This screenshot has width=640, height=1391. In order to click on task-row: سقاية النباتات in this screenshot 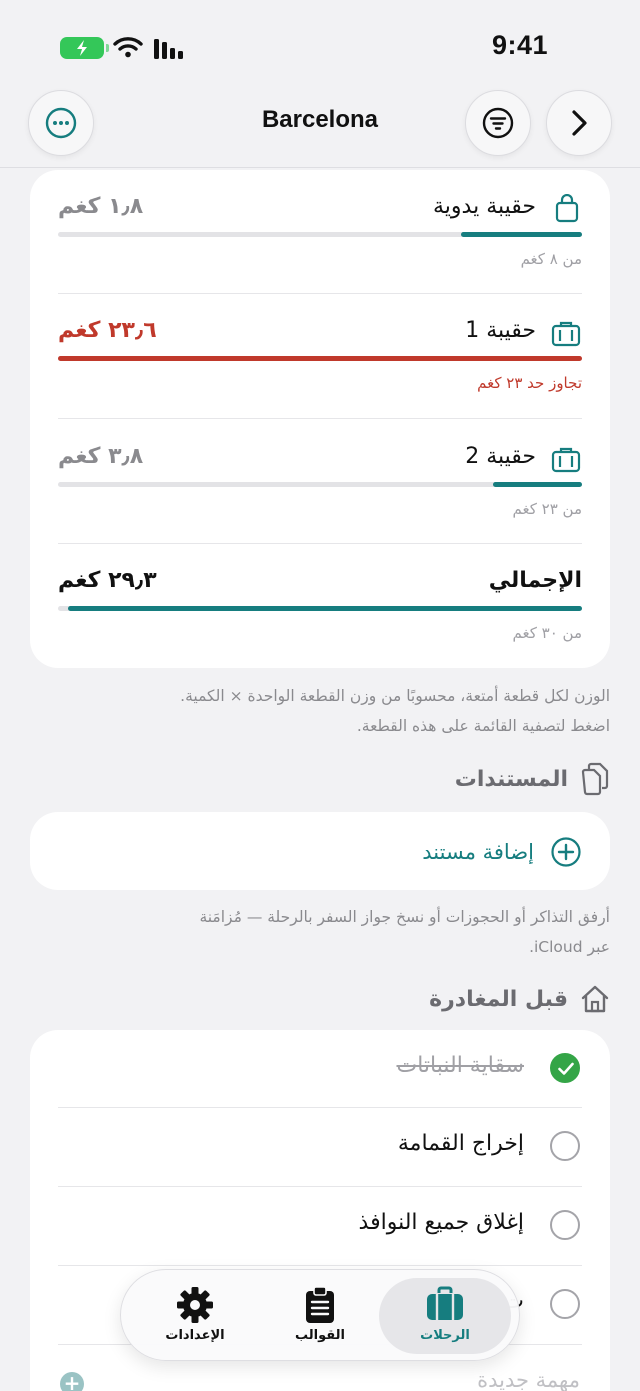, I will do `click(320, 1069)`.